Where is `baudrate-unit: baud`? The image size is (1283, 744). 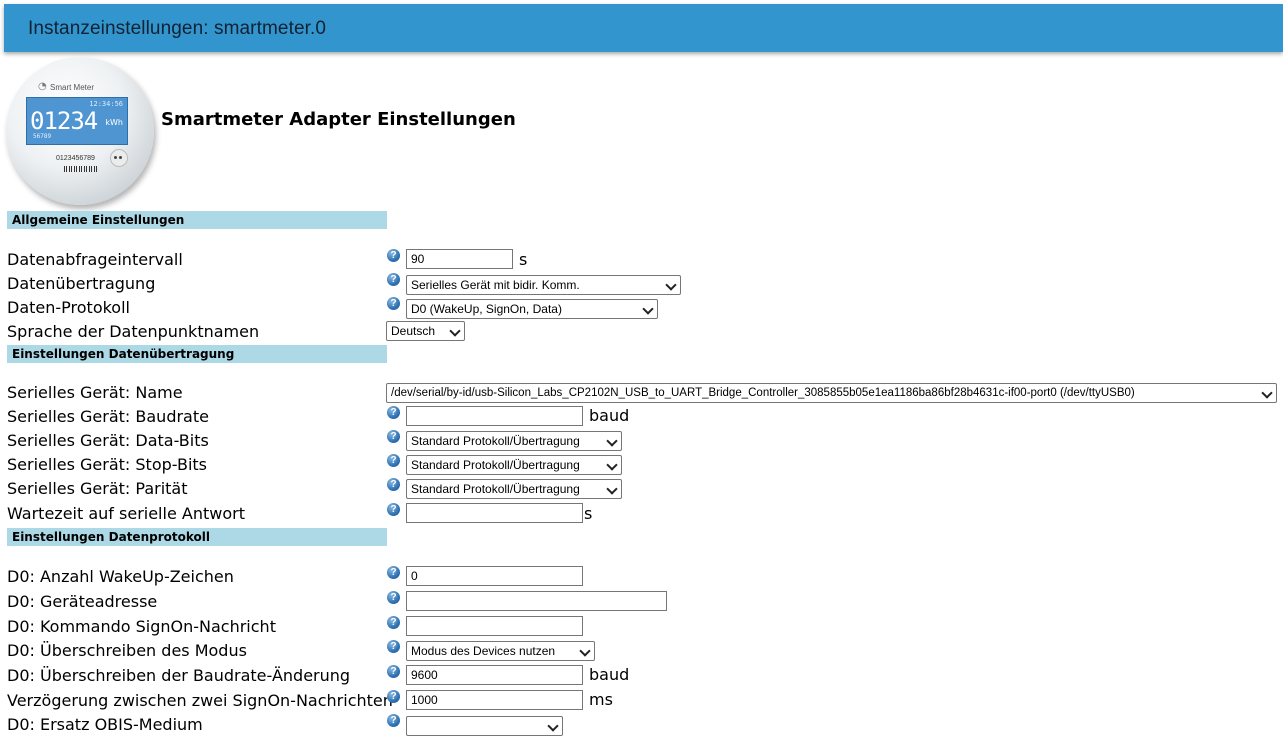 baudrate-unit: baud is located at coordinates (609, 415).